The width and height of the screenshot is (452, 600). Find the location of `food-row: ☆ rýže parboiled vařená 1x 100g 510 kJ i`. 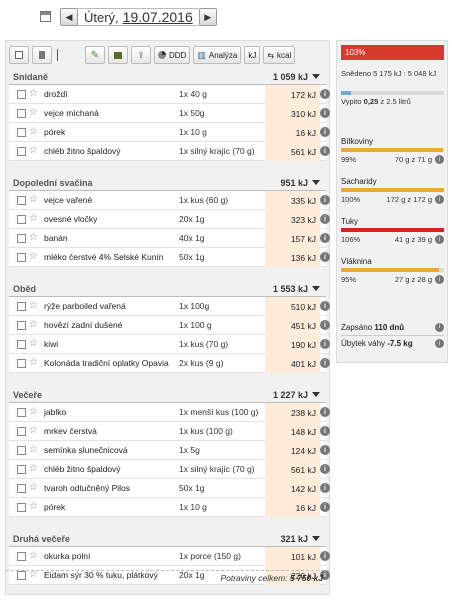

food-row: ☆ rýže parboiled vařená 1x 100g 510 kJ i is located at coordinates (169, 306).